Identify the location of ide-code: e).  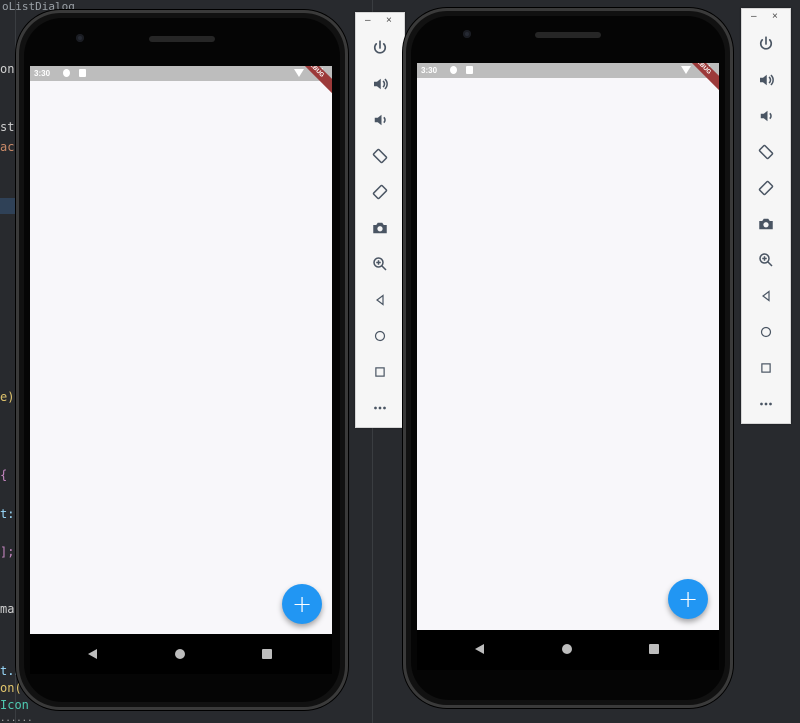
(7, 397).